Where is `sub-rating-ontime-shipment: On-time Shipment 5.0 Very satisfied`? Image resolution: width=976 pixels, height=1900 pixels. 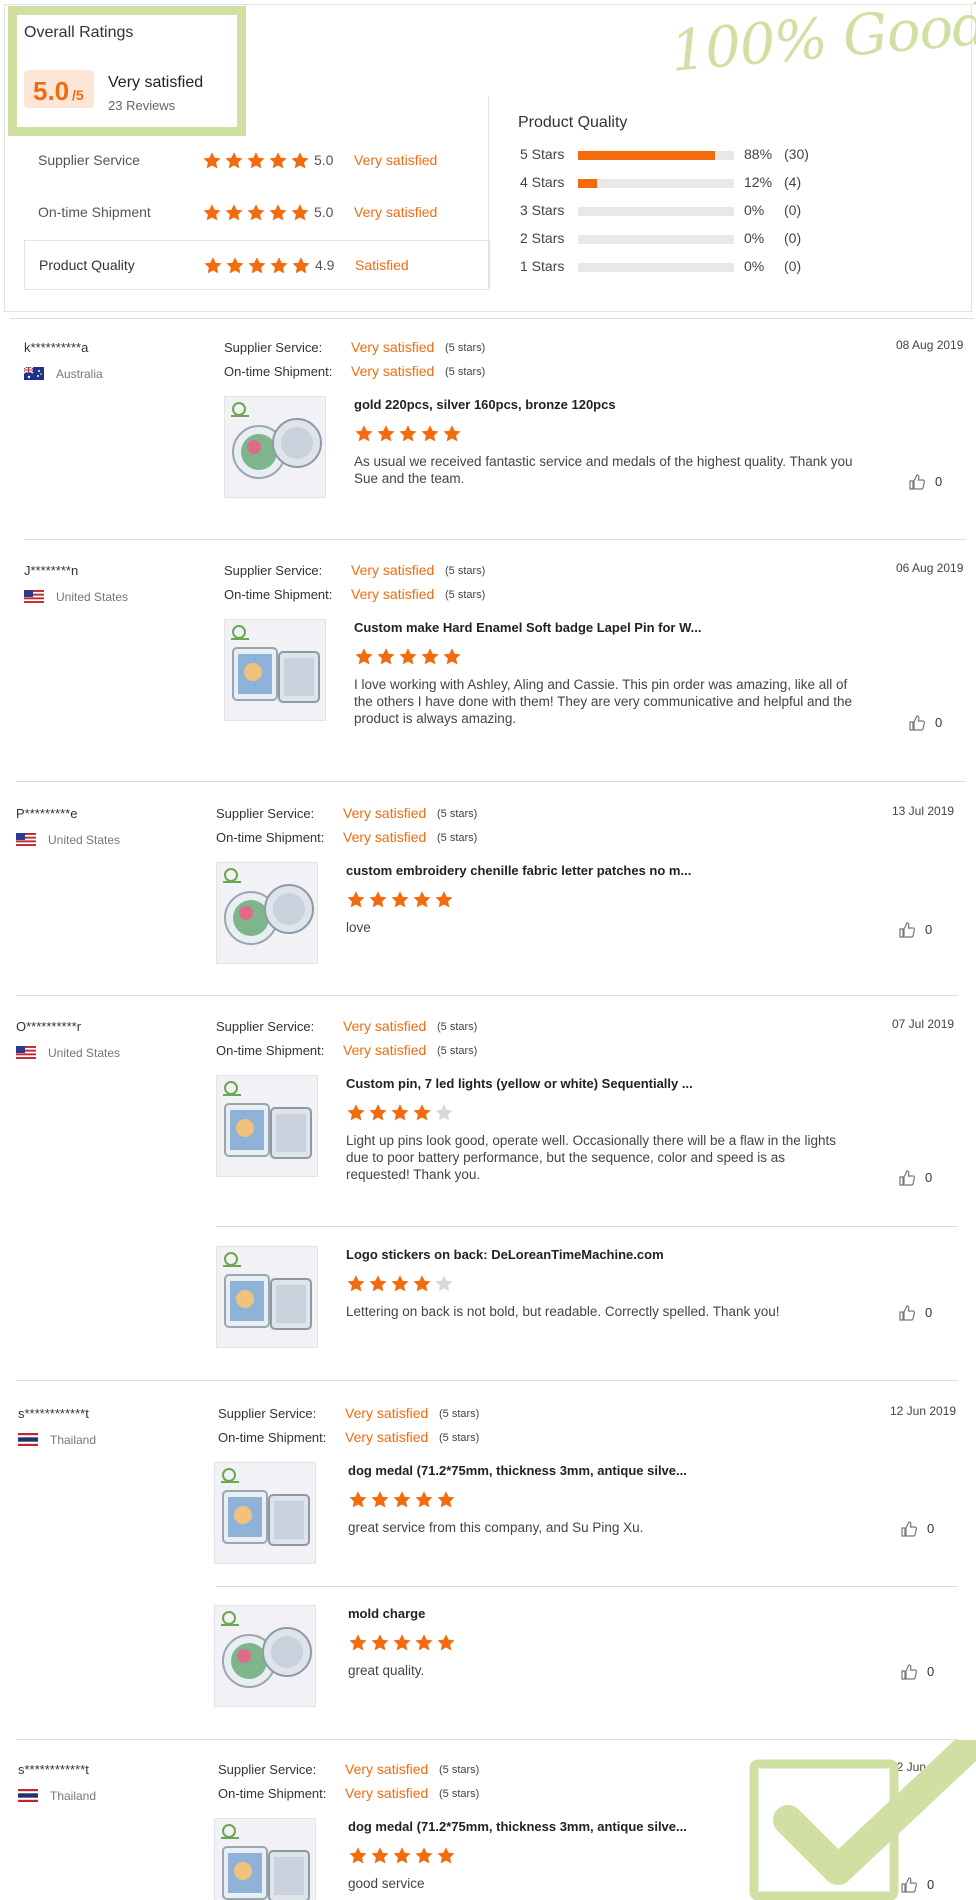
sub-rating-ontime-shipment: On-time Shipment 5.0 Very satisfied is located at coordinates (257, 213).